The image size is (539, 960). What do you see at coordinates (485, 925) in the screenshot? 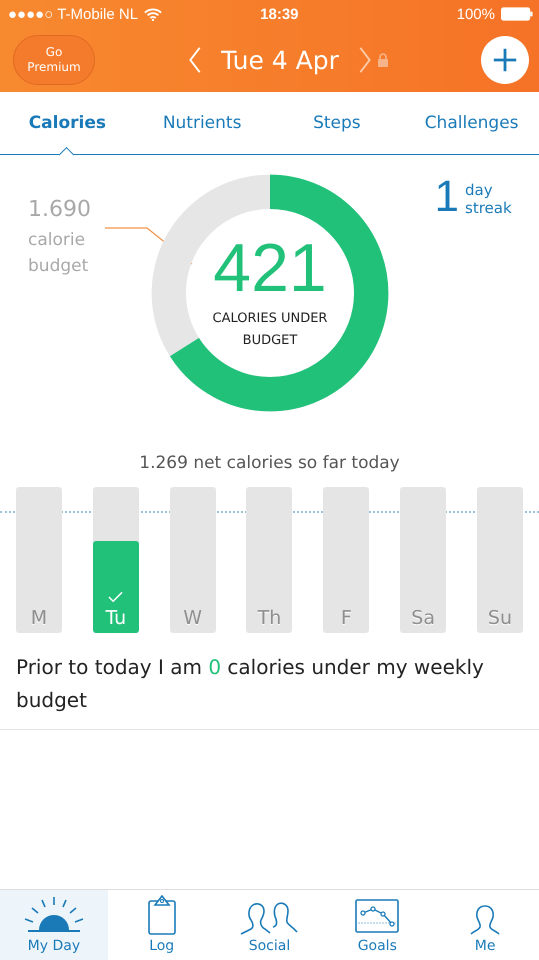
I see `nav-tab: Me` at bounding box center [485, 925].